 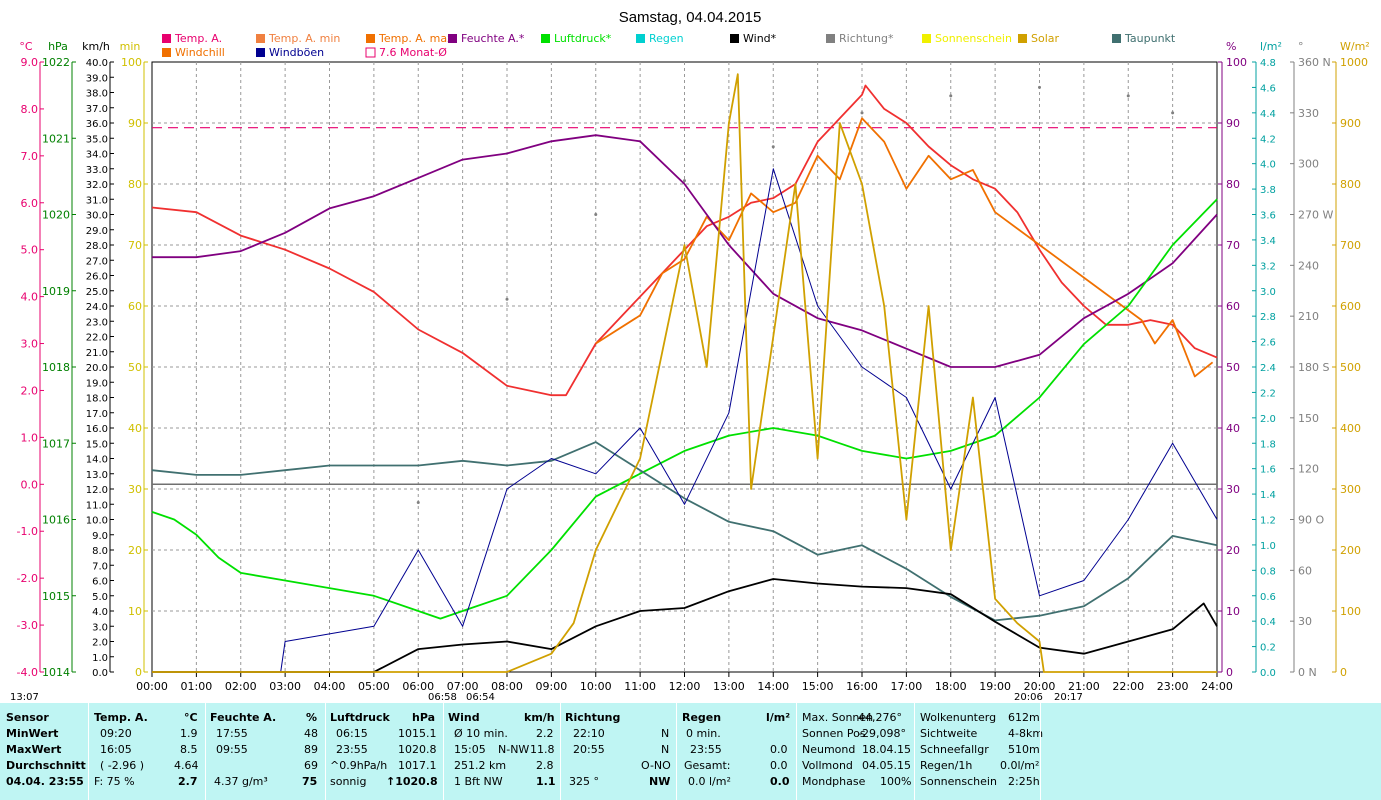 I want to click on humidity-current: 75, so click(x=310, y=781).